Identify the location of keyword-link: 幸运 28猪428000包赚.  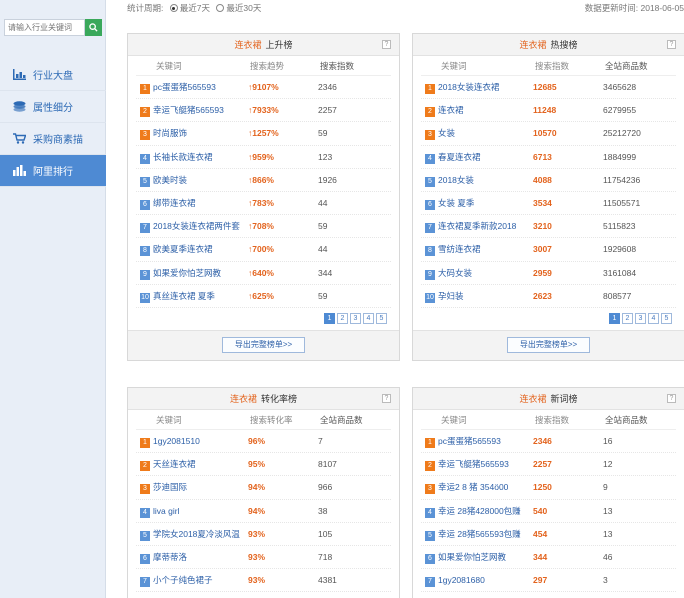
(479, 511).